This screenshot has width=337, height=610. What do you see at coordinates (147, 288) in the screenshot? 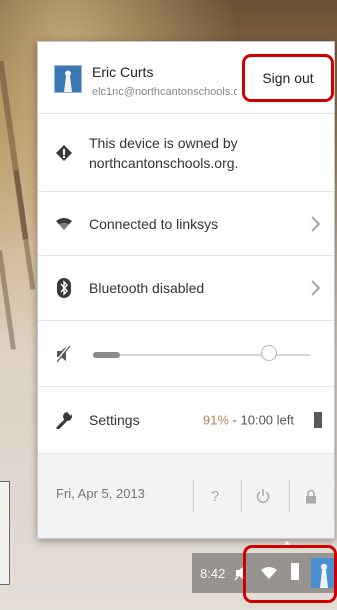
I see `bluetooth-label: Bluetooth disabled` at bounding box center [147, 288].